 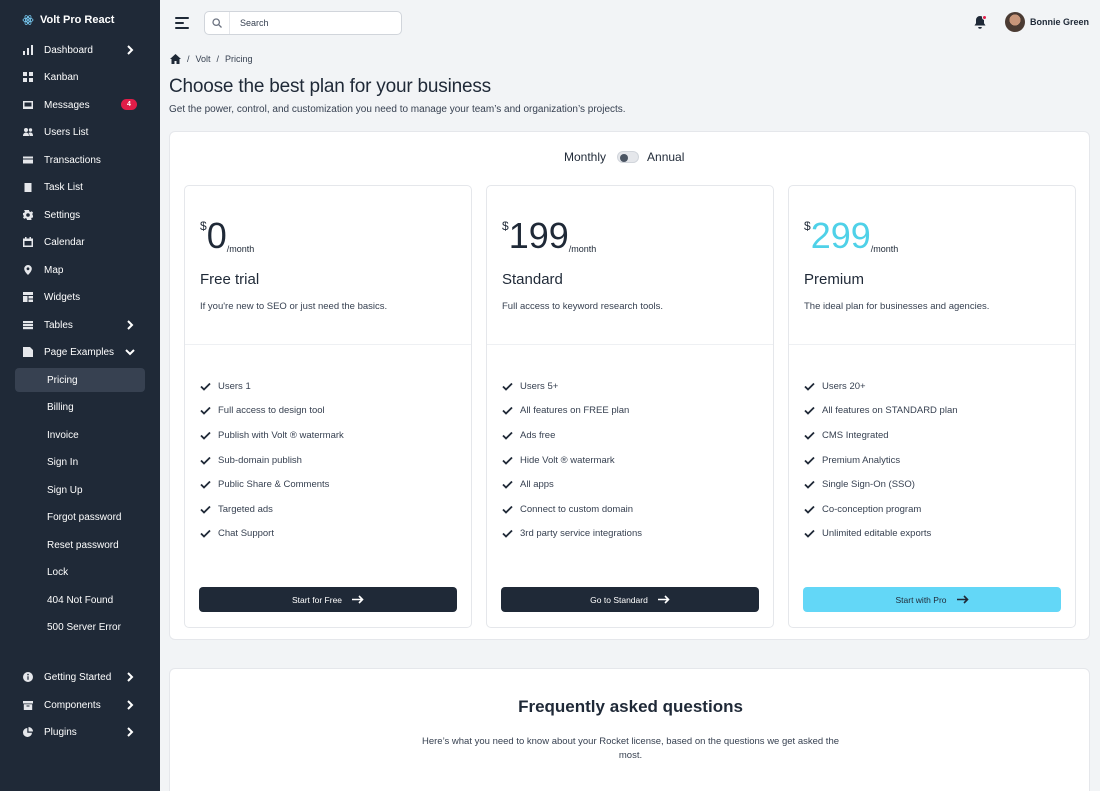 I want to click on sidebar-subitem-sign-up: Sign Up, so click(x=80, y=490).